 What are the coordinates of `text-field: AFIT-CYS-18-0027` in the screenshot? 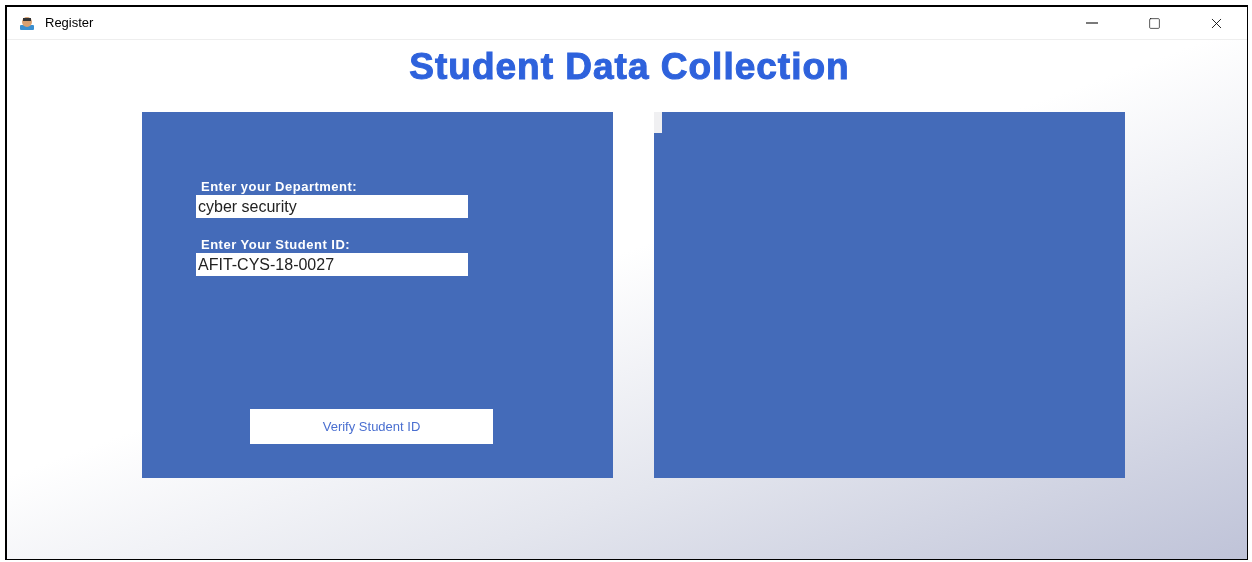 It's located at (332, 264).